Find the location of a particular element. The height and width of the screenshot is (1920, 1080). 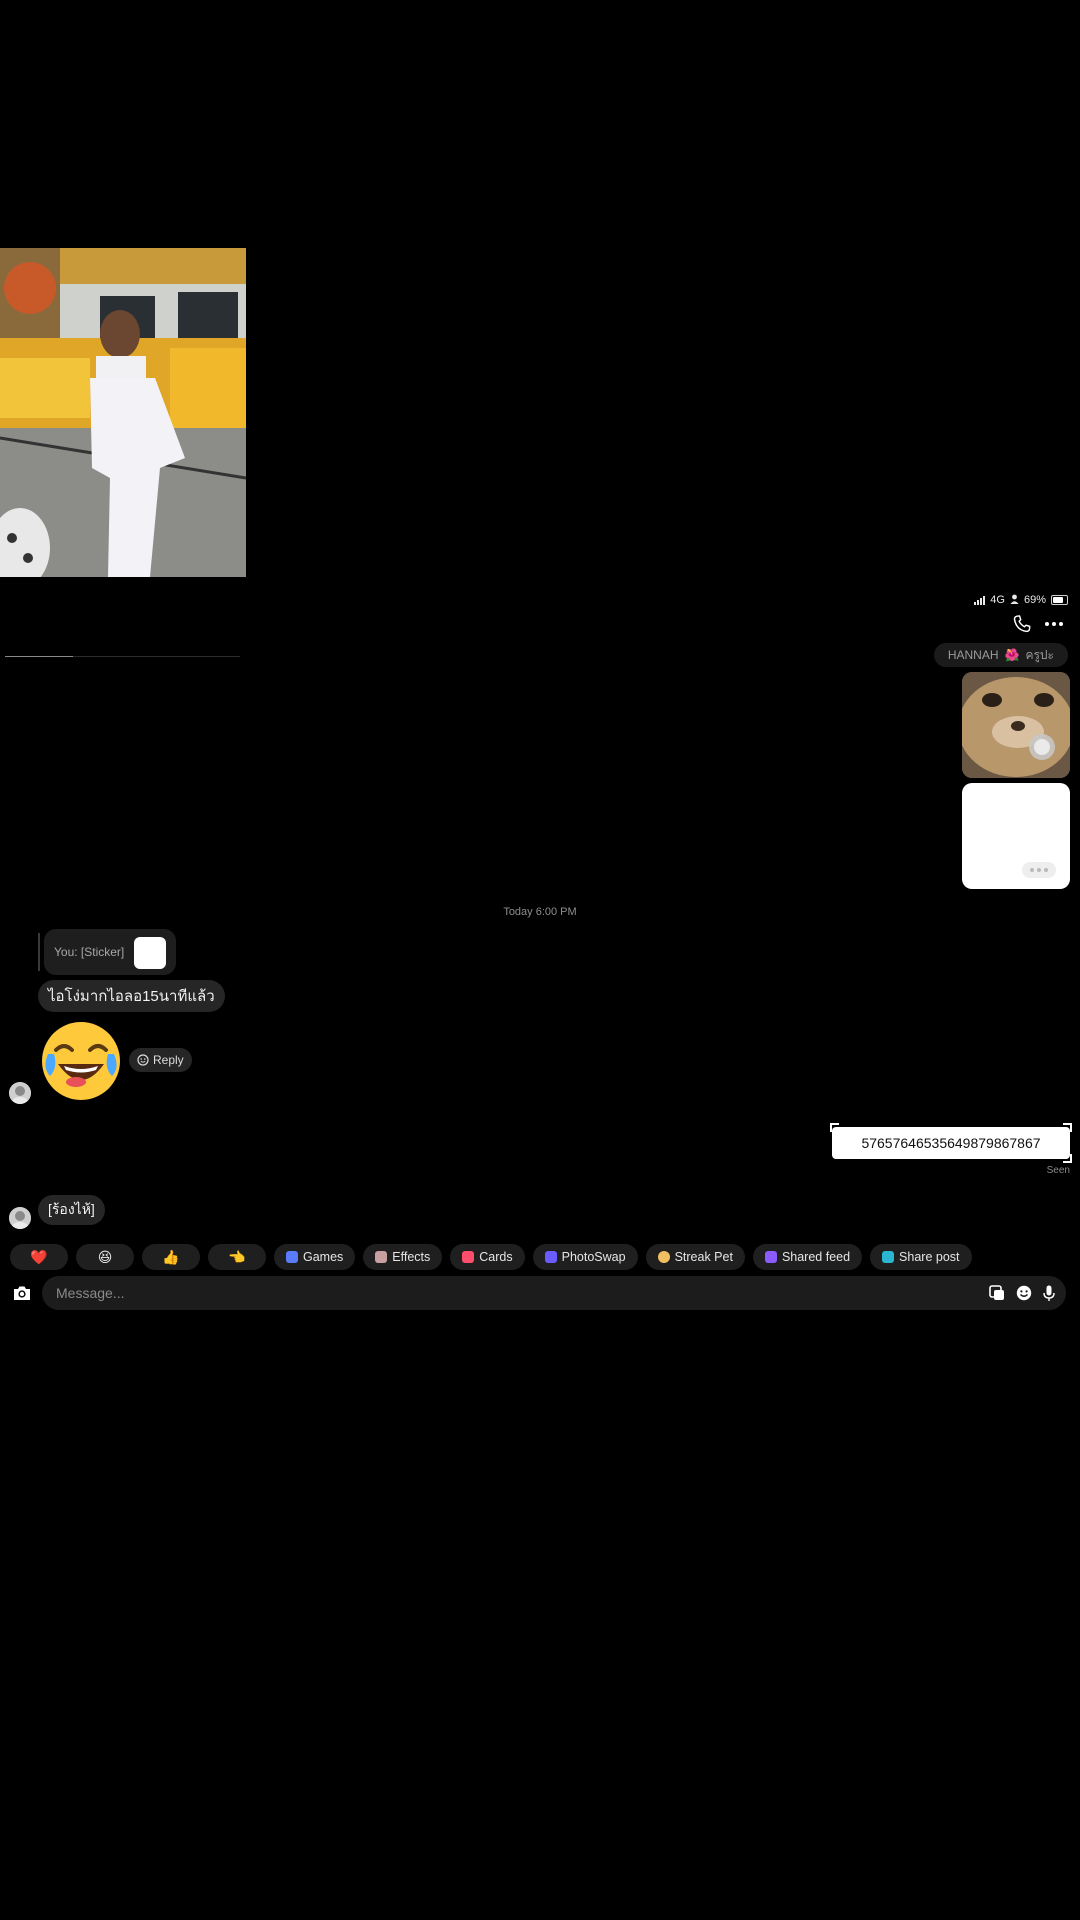

status-bar: 4G 69% is located at coordinates (1021, 600).